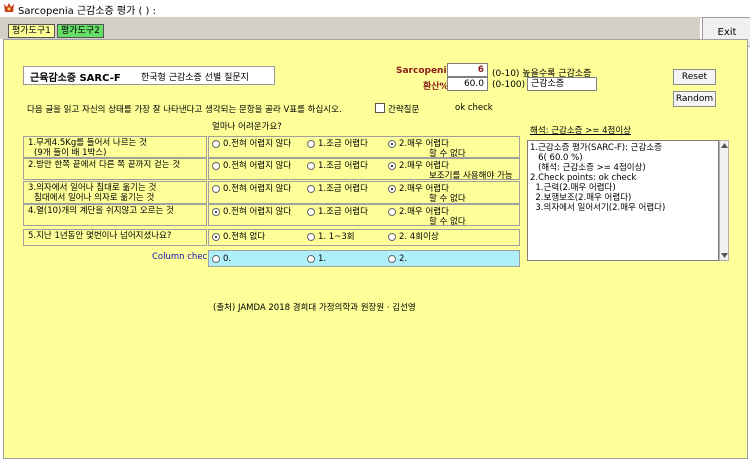  What do you see at coordinates (311, 144) in the screenshot?
I see `q1-option-1-radio` at bounding box center [311, 144].